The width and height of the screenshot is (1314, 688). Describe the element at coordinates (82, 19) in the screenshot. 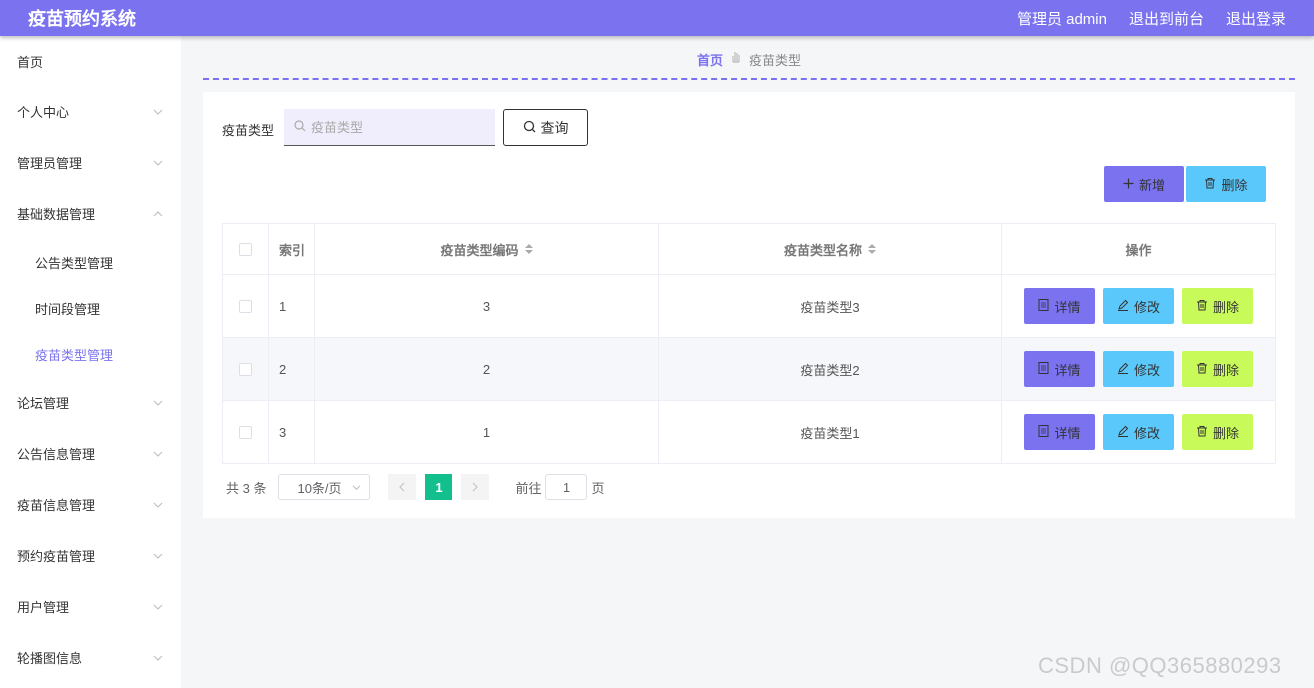

I see `app-title: 疫苗预约系统` at that location.